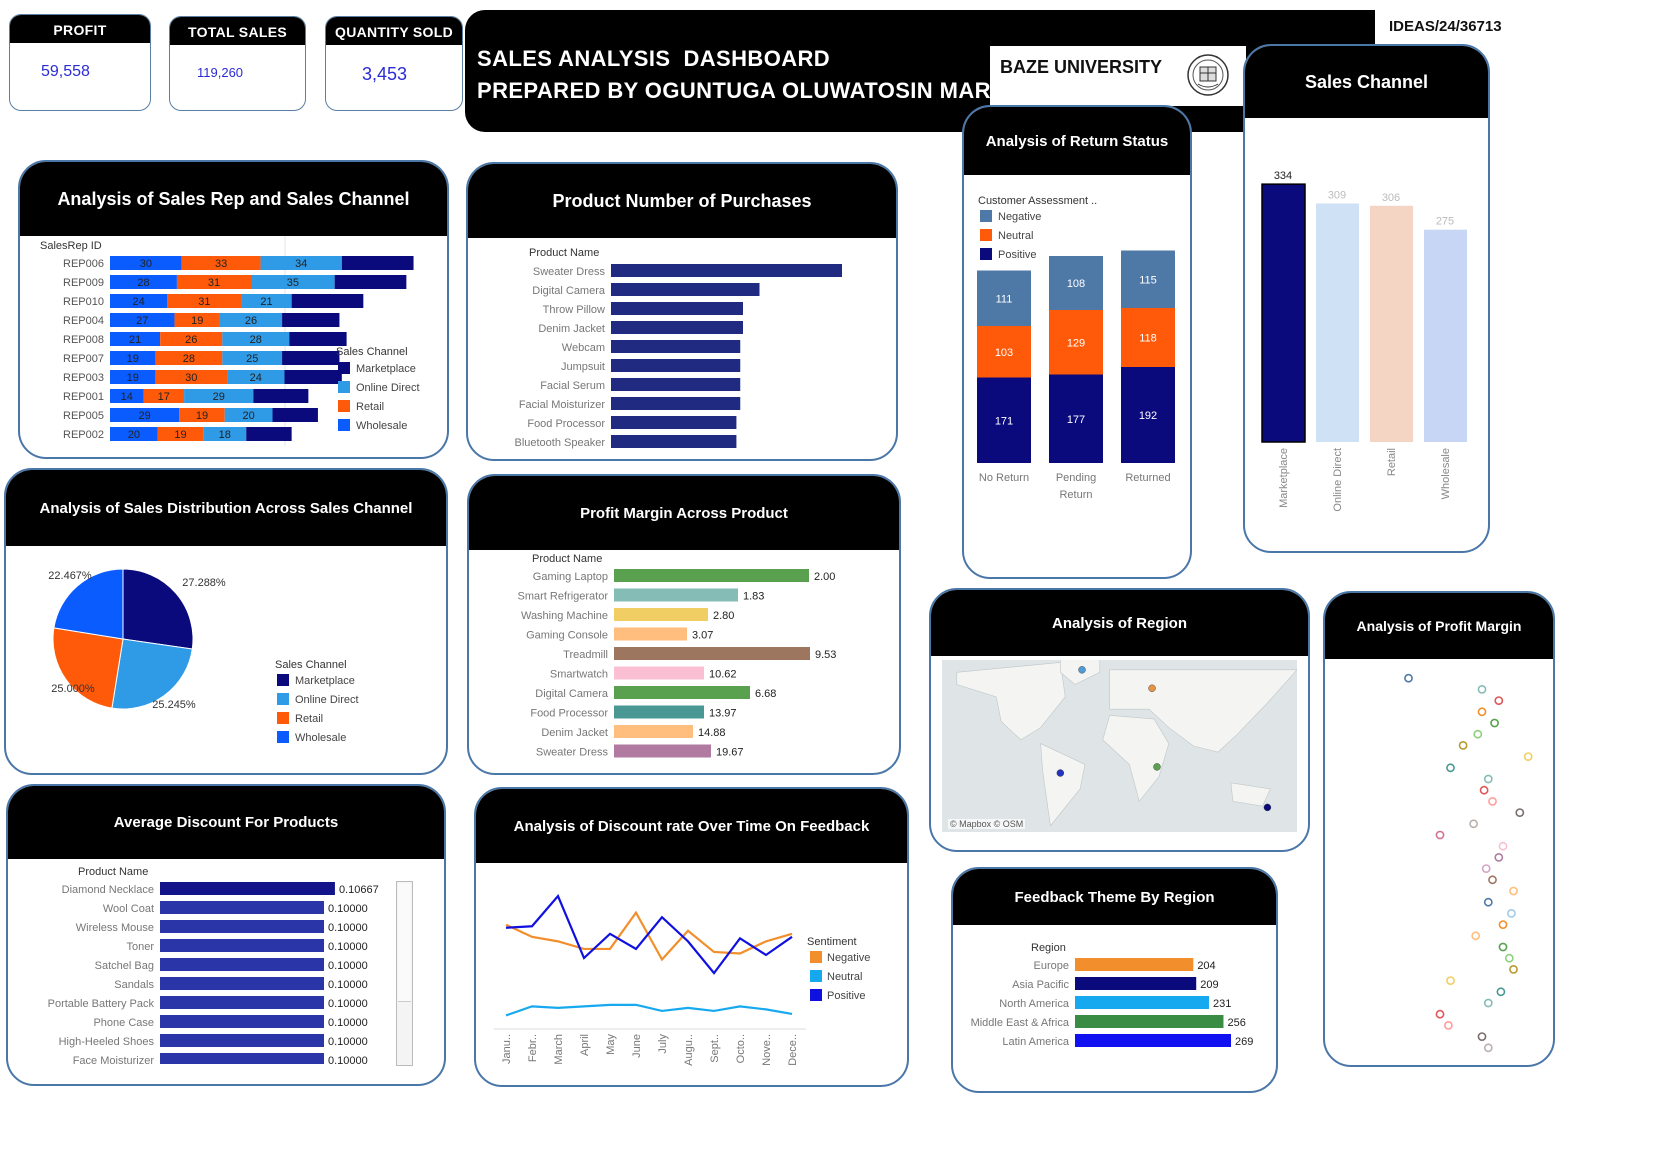 This screenshot has width=1653, height=1168. Describe the element at coordinates (846, 996) in the screenshot. I see `legend-label-positive: Positive` at that location.